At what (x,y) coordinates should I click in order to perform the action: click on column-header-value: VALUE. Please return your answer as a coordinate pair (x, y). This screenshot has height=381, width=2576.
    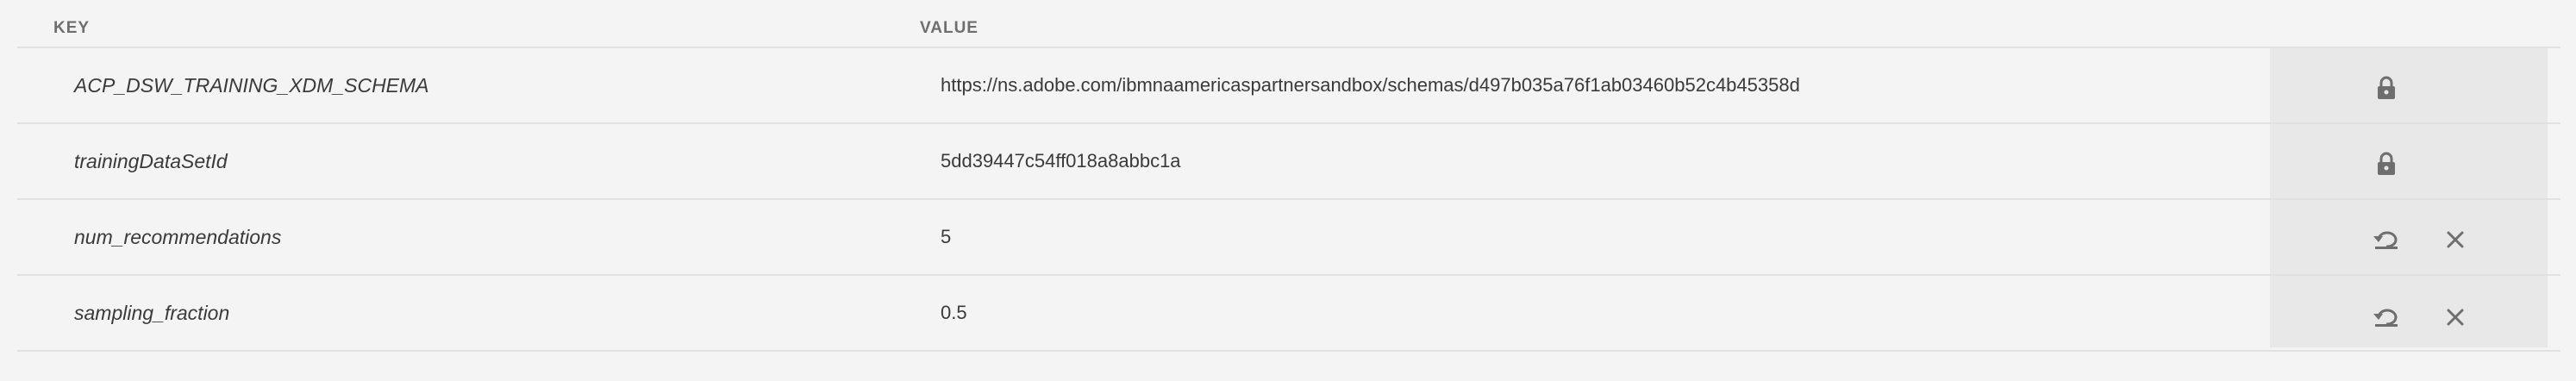
    Looking at the image, I should click on (949, 28).